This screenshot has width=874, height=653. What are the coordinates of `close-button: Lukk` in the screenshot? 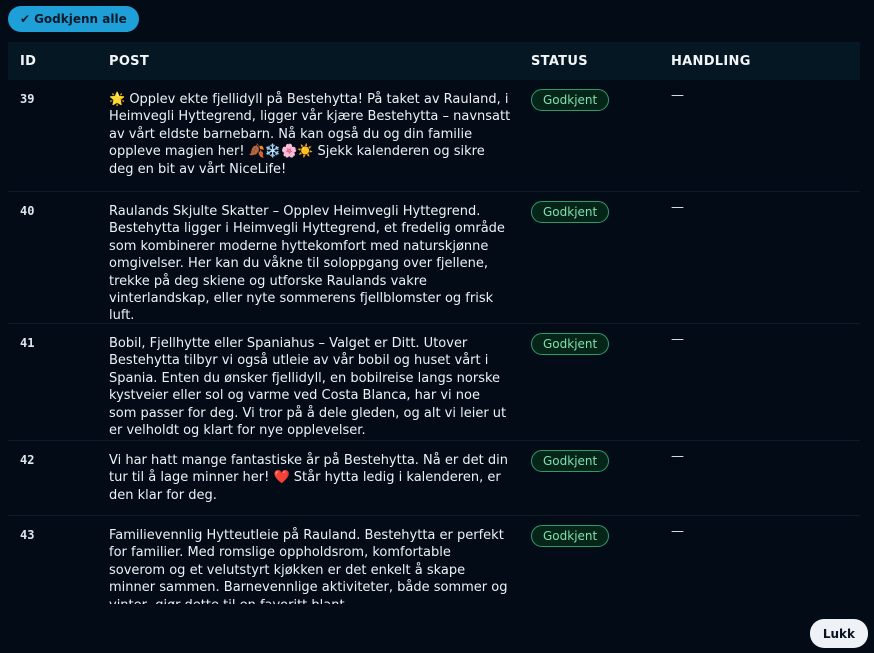 It's located at (838, 633).